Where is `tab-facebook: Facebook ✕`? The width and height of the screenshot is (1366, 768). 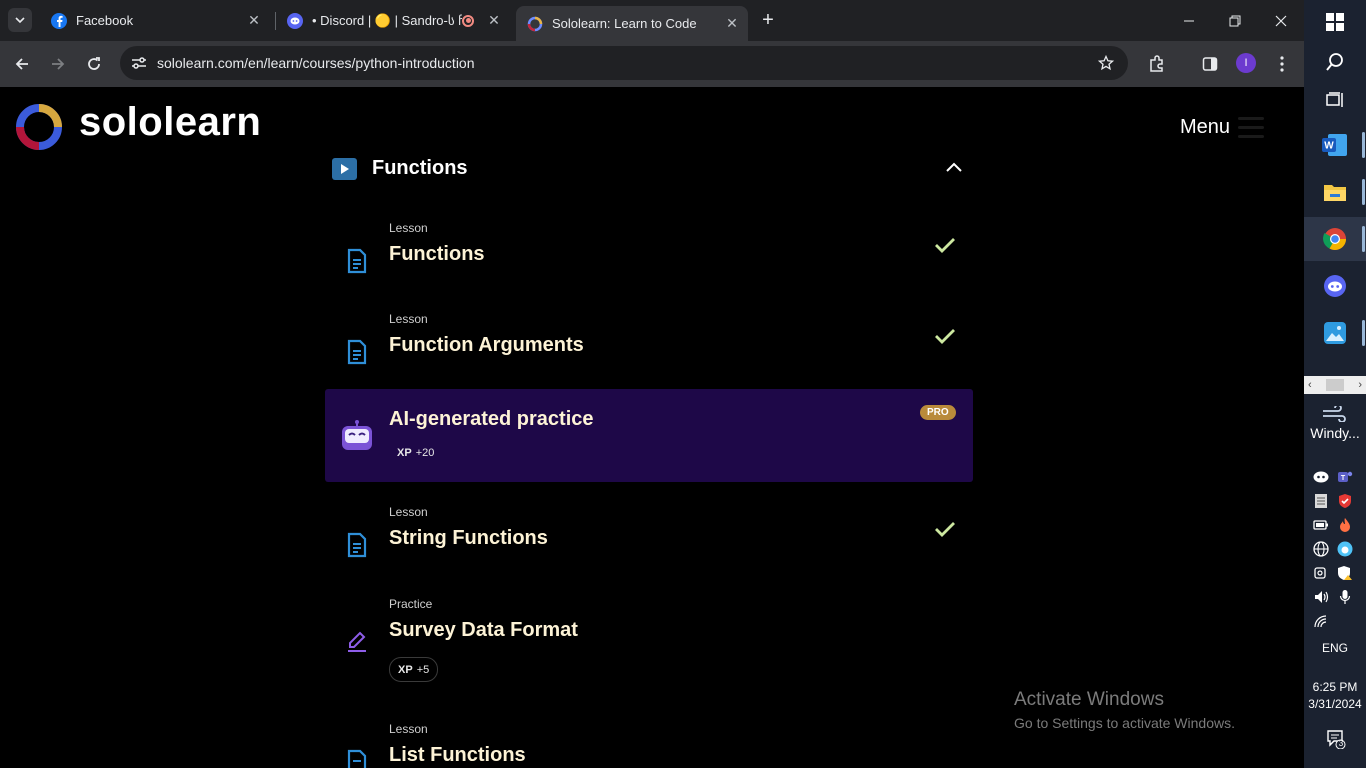
tab-facebook: Facebook ✕ is located at coordinates (155, 20).